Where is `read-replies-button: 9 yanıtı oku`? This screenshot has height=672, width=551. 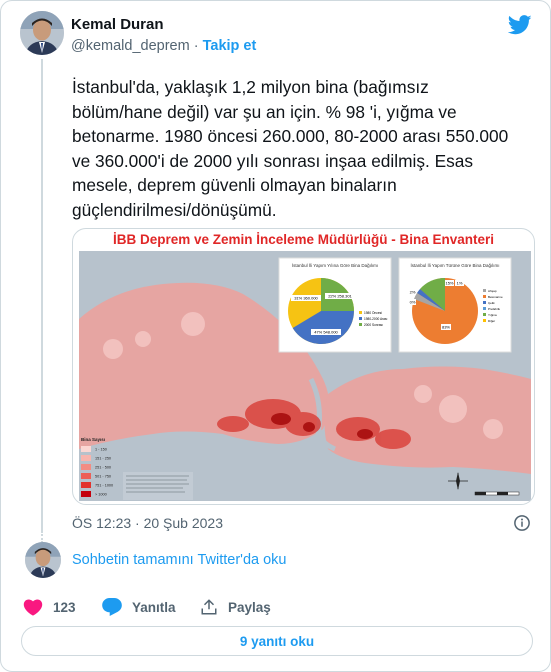 read-replies-button: 9 yanıtı oku is located at coordinates (277, 641).